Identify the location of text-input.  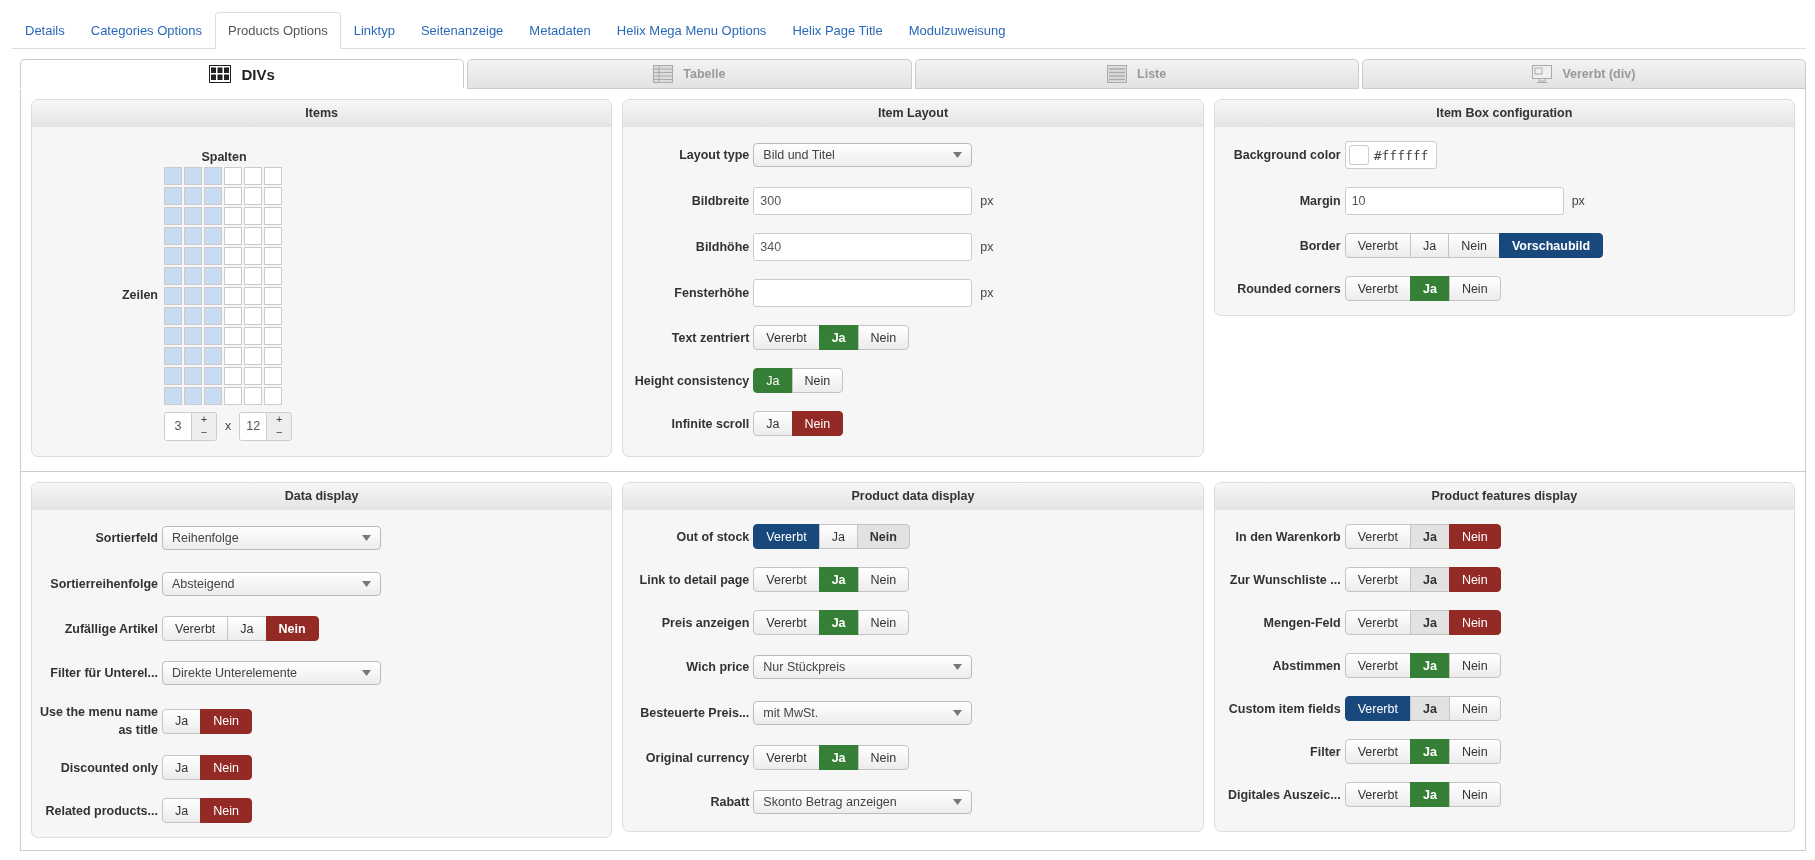
(863, 293).